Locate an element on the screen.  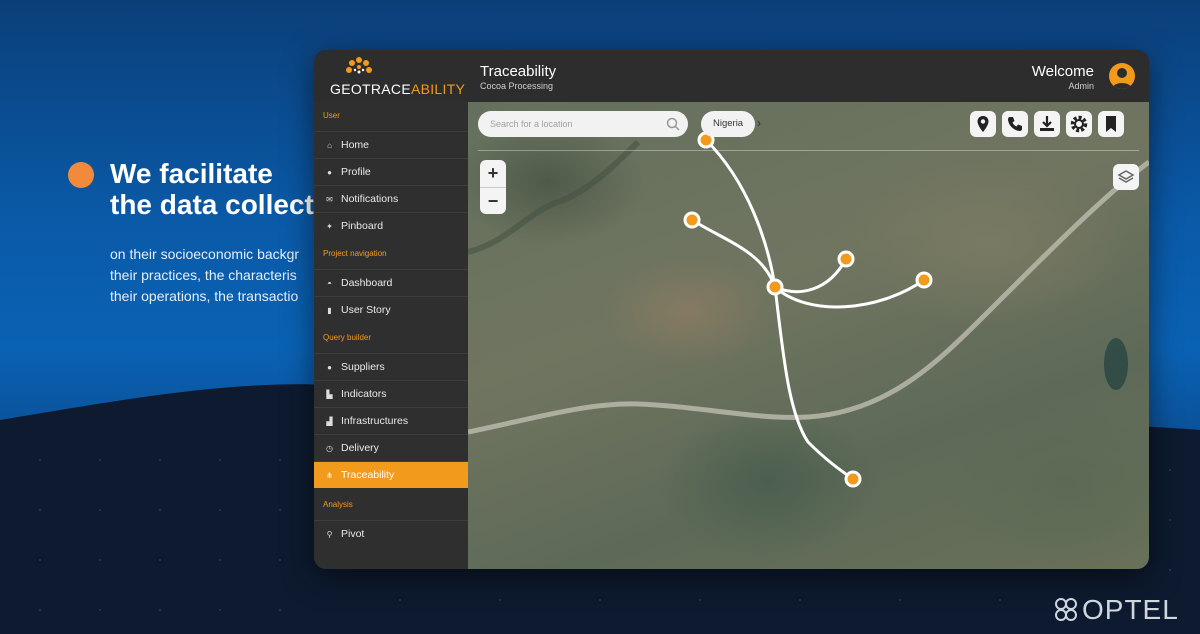
download-button is located at coordinates (1047, 124).